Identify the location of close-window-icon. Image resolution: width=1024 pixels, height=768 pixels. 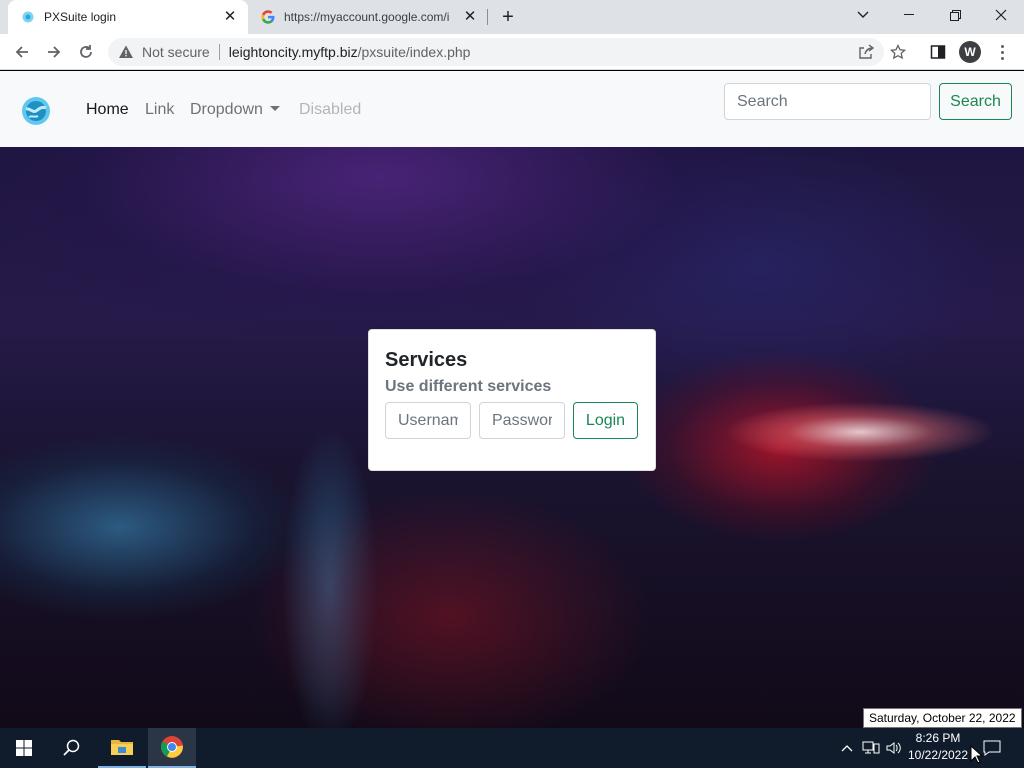
(1001, 15).